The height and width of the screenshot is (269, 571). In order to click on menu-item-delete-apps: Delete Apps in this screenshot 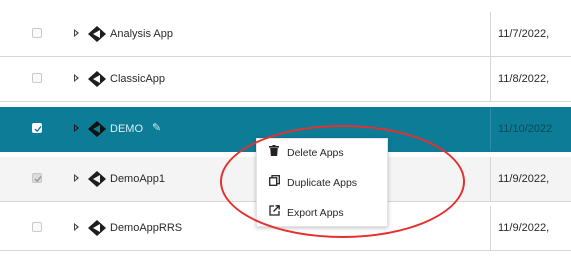, I will do `click(306, 153)`.